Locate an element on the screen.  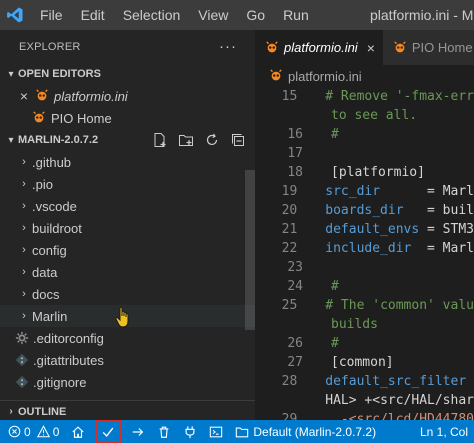
file-label: .gitignore is located at coordinates (60, 382).